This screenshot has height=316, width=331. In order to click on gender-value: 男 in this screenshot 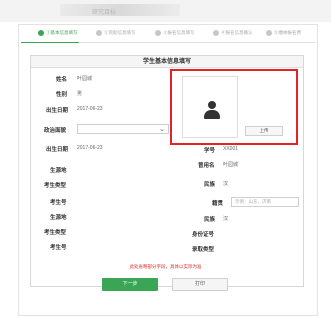, I will do `click(80, 94)`.